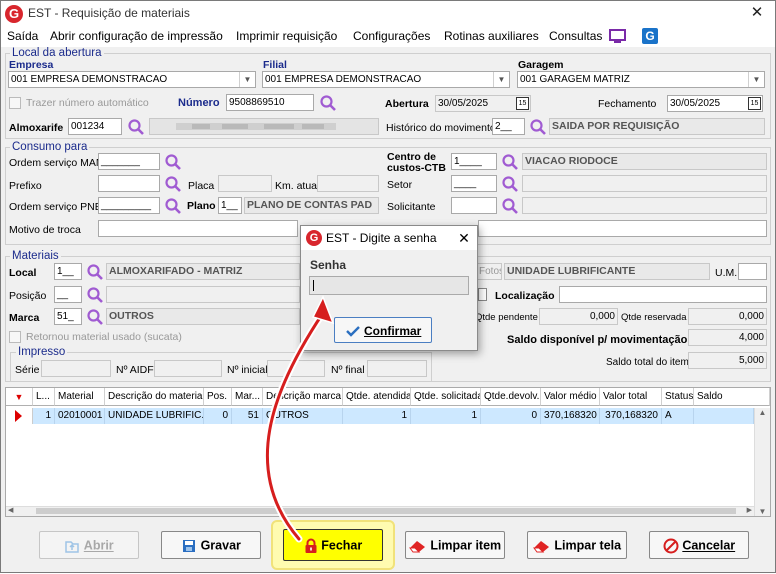 This screenshot has width=776, height=574. What do you see at coordinates (489, 271) in the screenshot?
I see `fotos-button: Fotos` at bounding box center [489, 271].